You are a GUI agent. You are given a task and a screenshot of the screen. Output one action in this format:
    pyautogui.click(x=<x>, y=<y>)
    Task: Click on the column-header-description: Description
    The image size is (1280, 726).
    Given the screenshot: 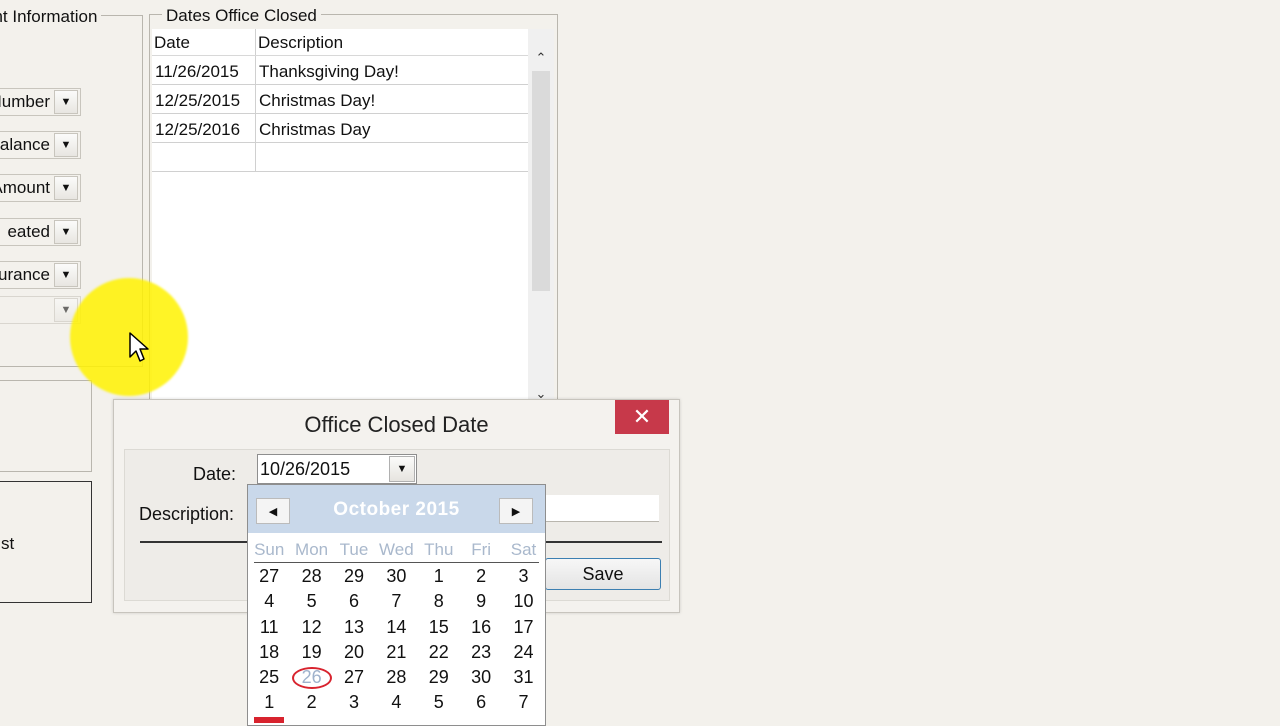 What is the action you would take?
    pyautogui.click(x=392, y=42)
    